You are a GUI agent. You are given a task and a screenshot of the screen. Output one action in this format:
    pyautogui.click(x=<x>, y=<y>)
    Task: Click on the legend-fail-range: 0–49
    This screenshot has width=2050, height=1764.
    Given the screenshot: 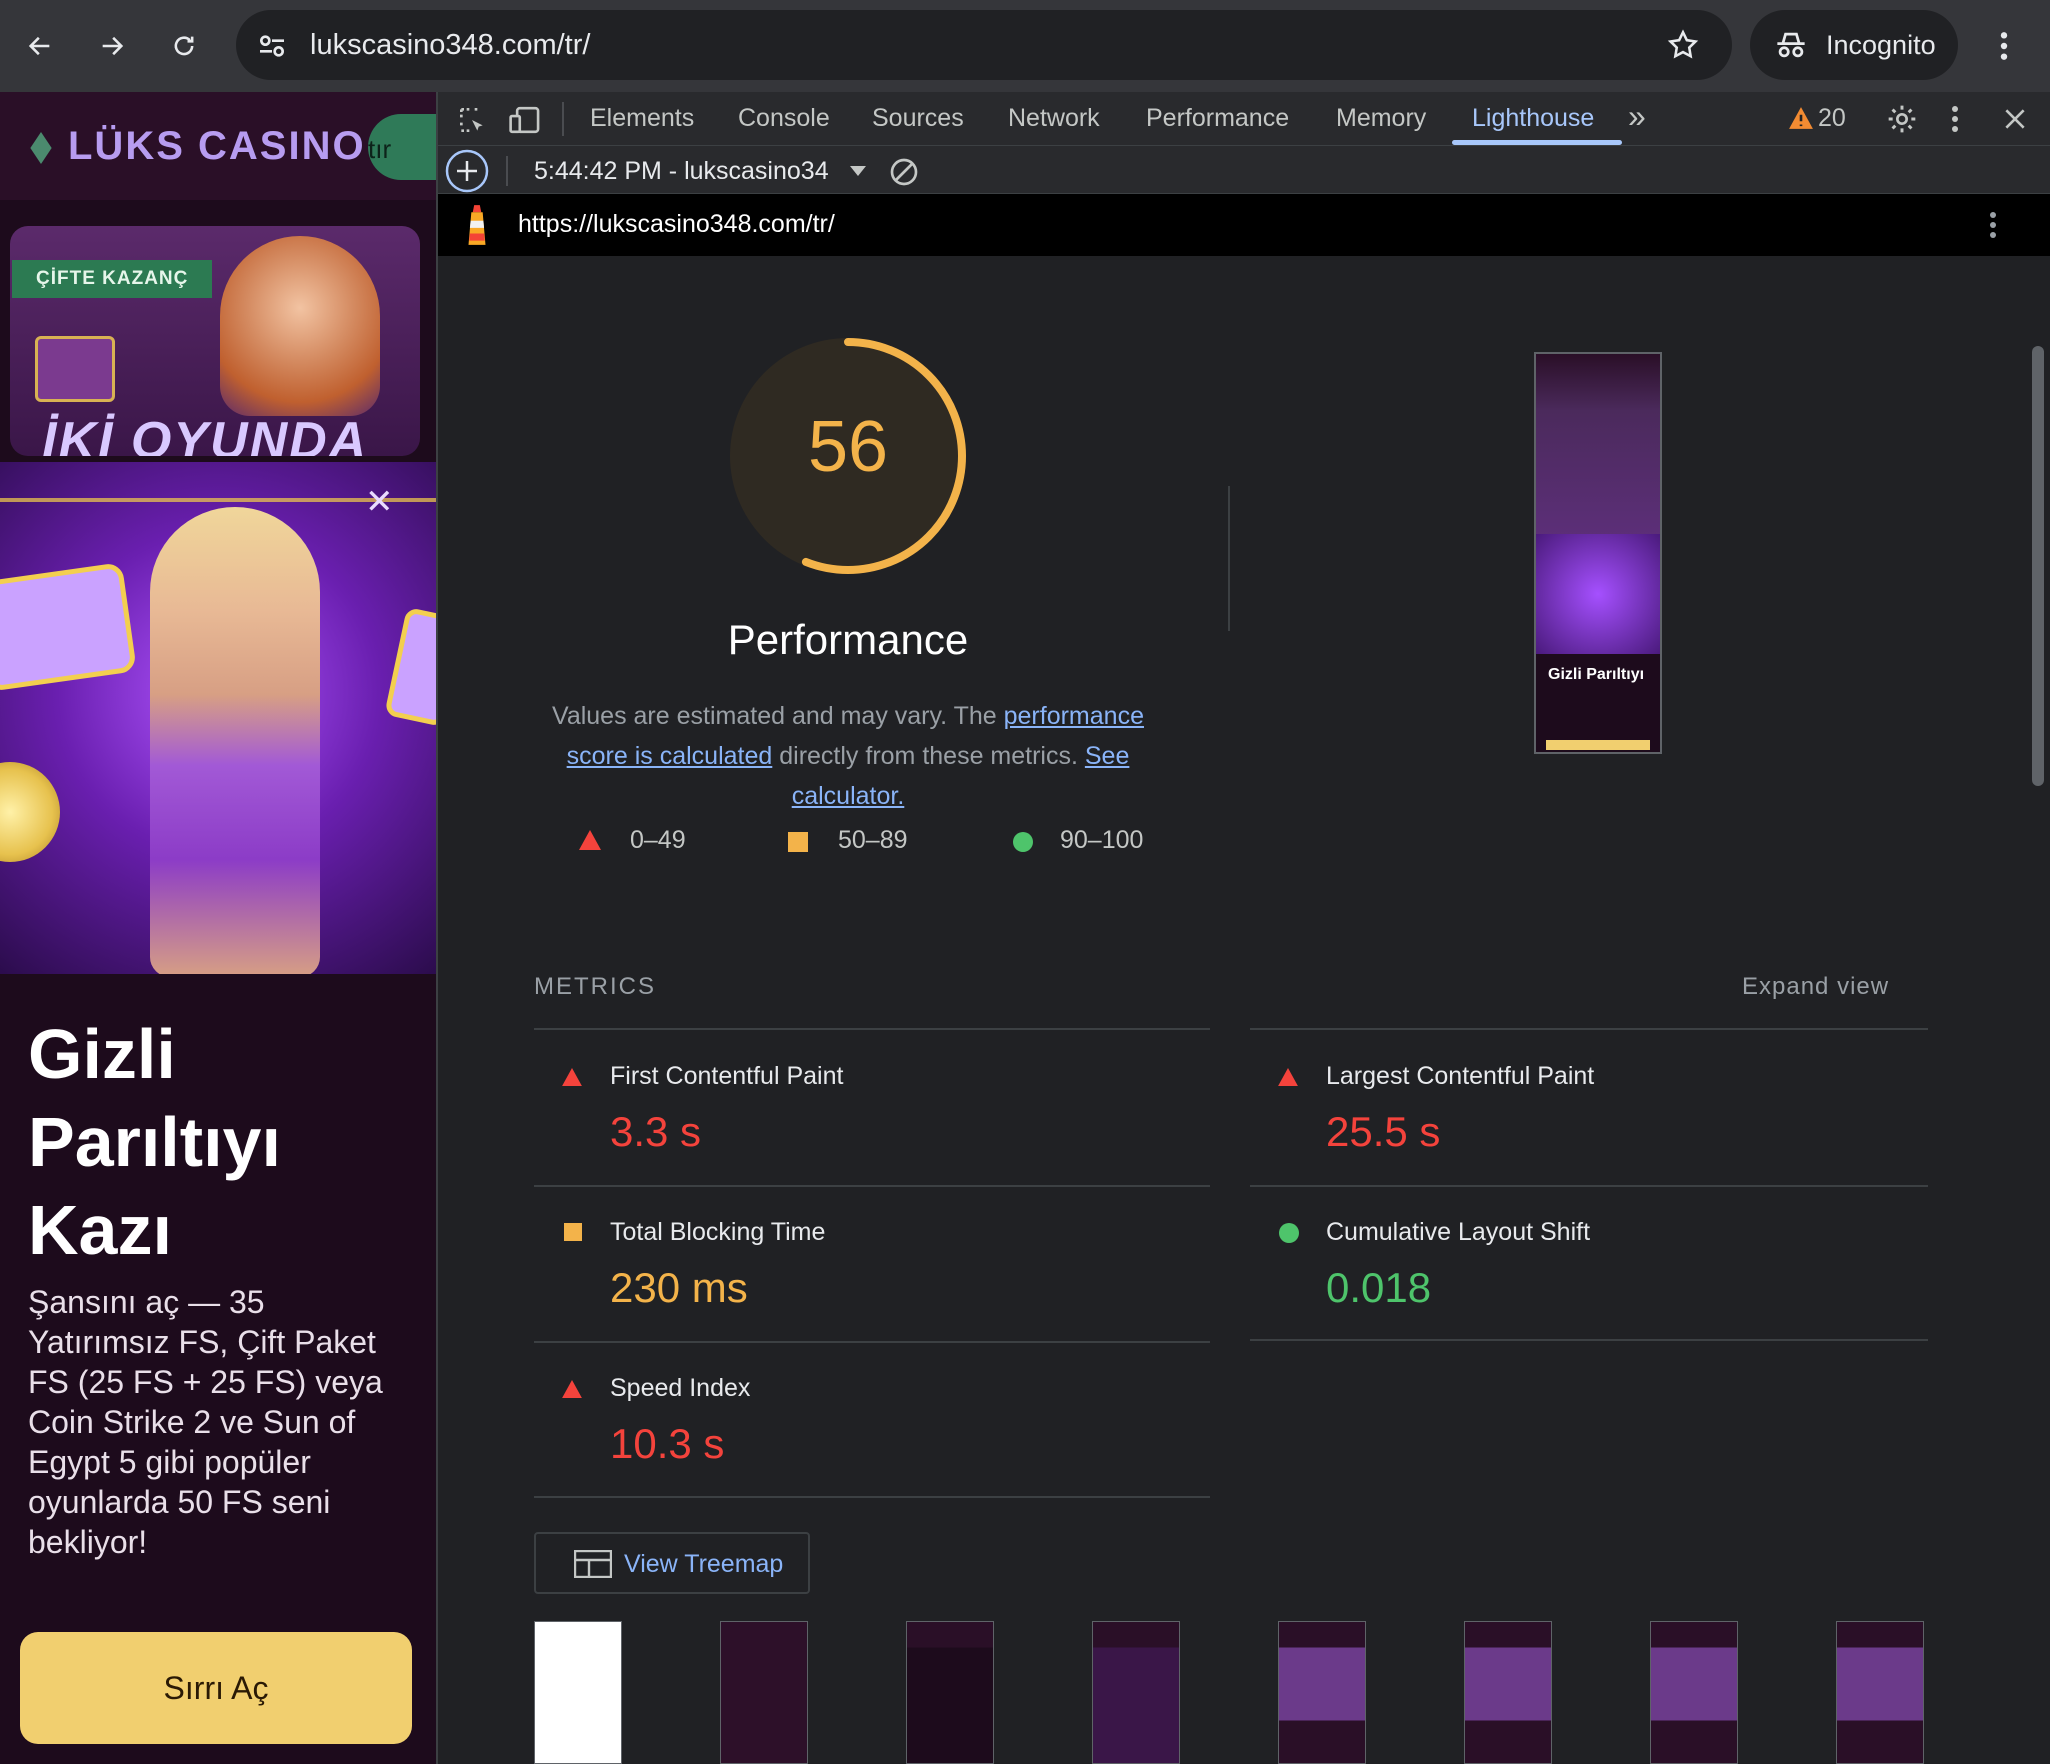 What is the action you would take?
    pyautogui.click(x=658, y=840)
    